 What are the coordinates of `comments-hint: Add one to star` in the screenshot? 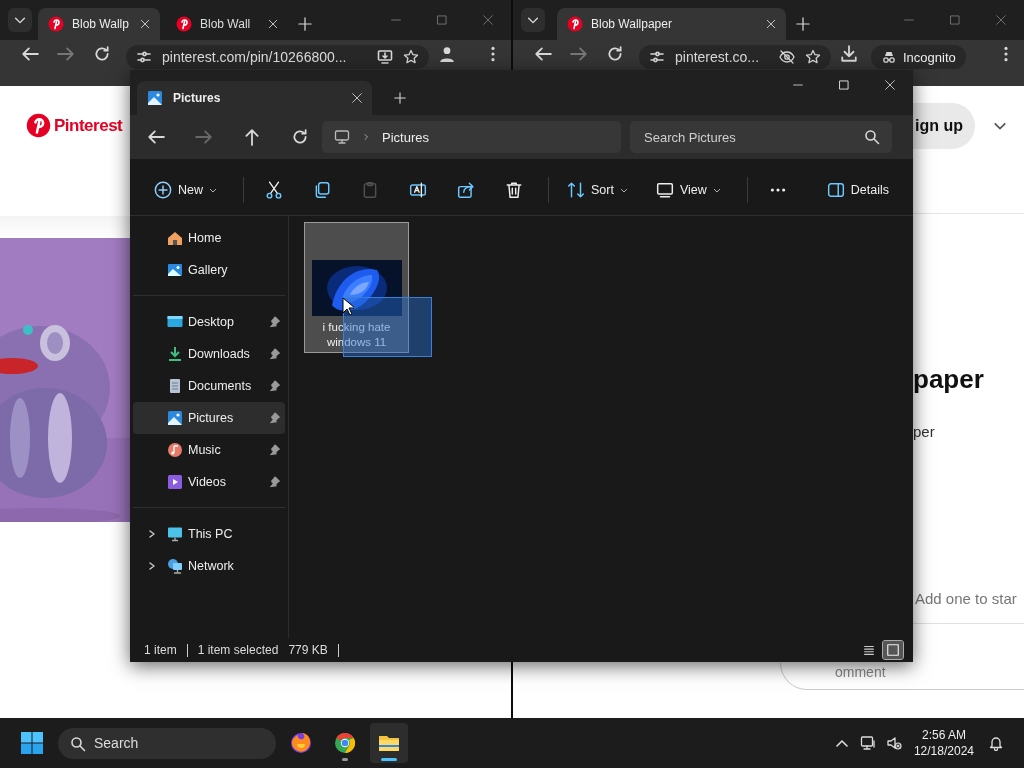 It's located at (966, 598).